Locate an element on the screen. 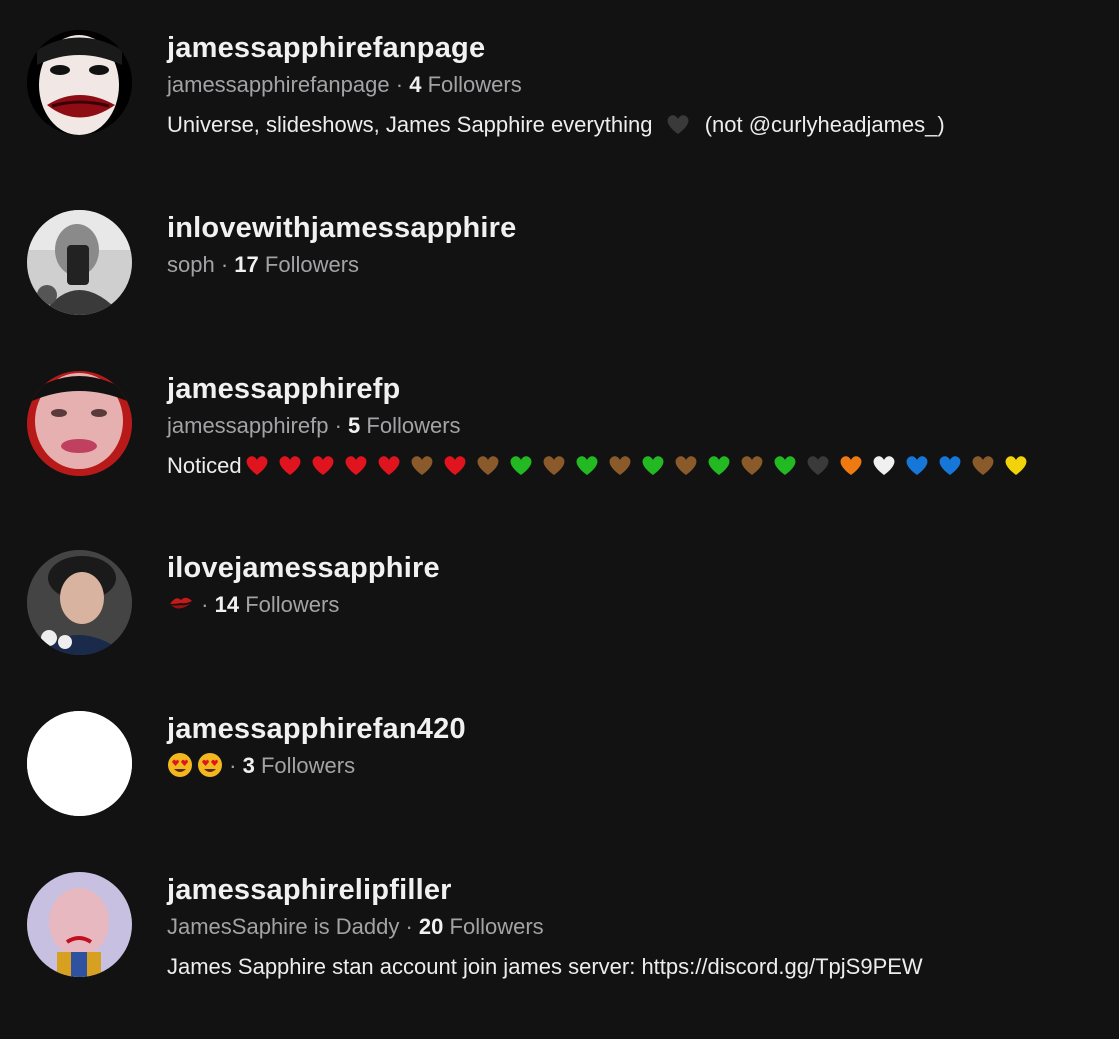  nickname: JamesSaphire is Daddy is located at coordinates (283, 926).